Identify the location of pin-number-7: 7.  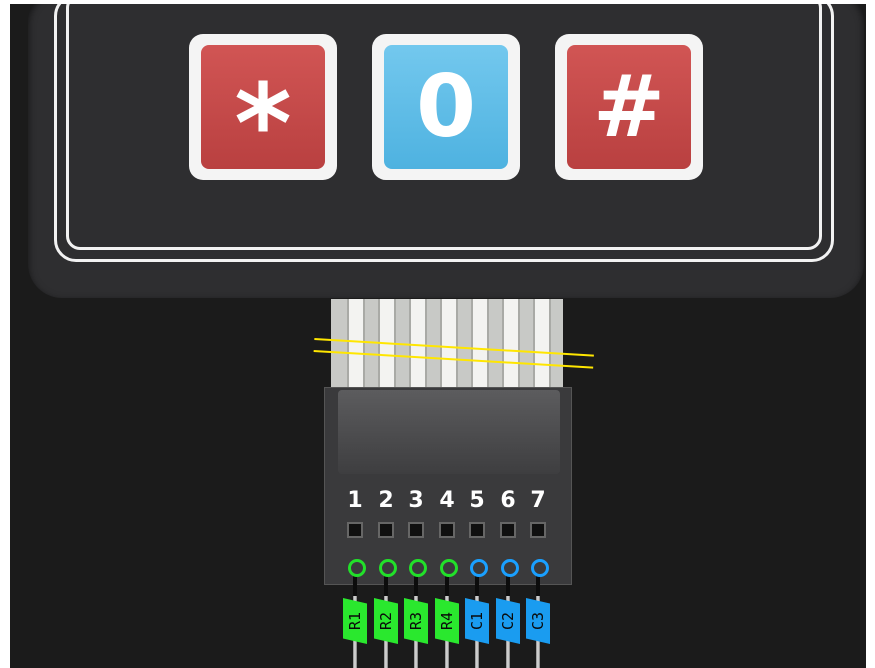
(538, 500).